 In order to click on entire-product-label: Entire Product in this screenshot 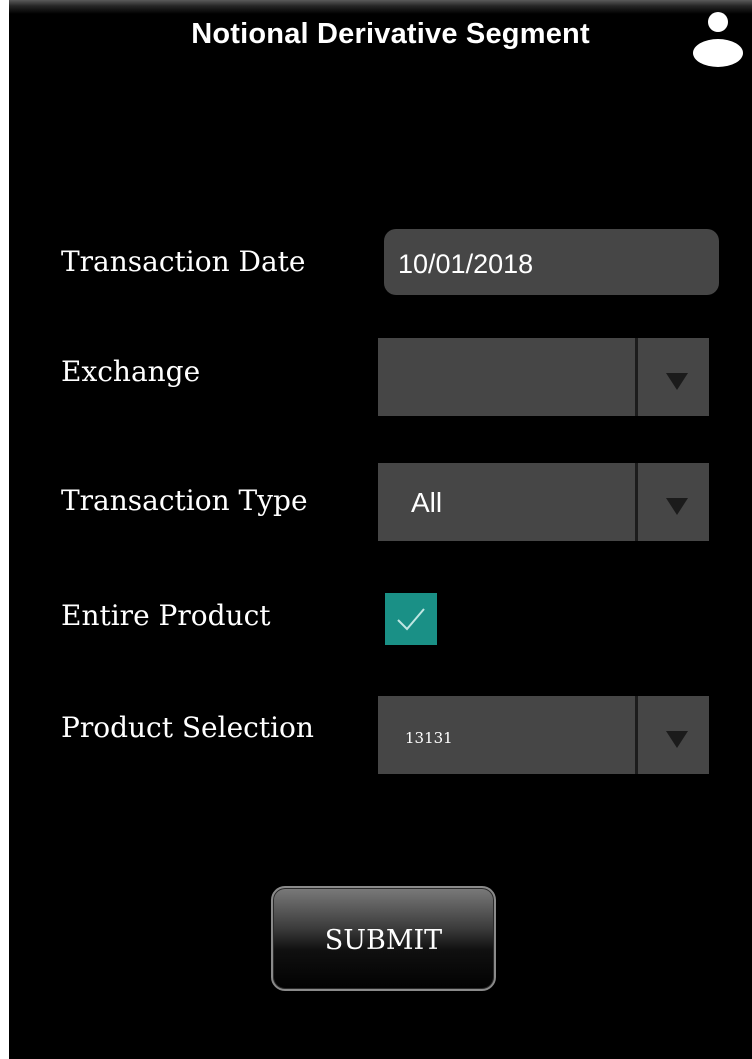, I will do `click(166, 615)`.